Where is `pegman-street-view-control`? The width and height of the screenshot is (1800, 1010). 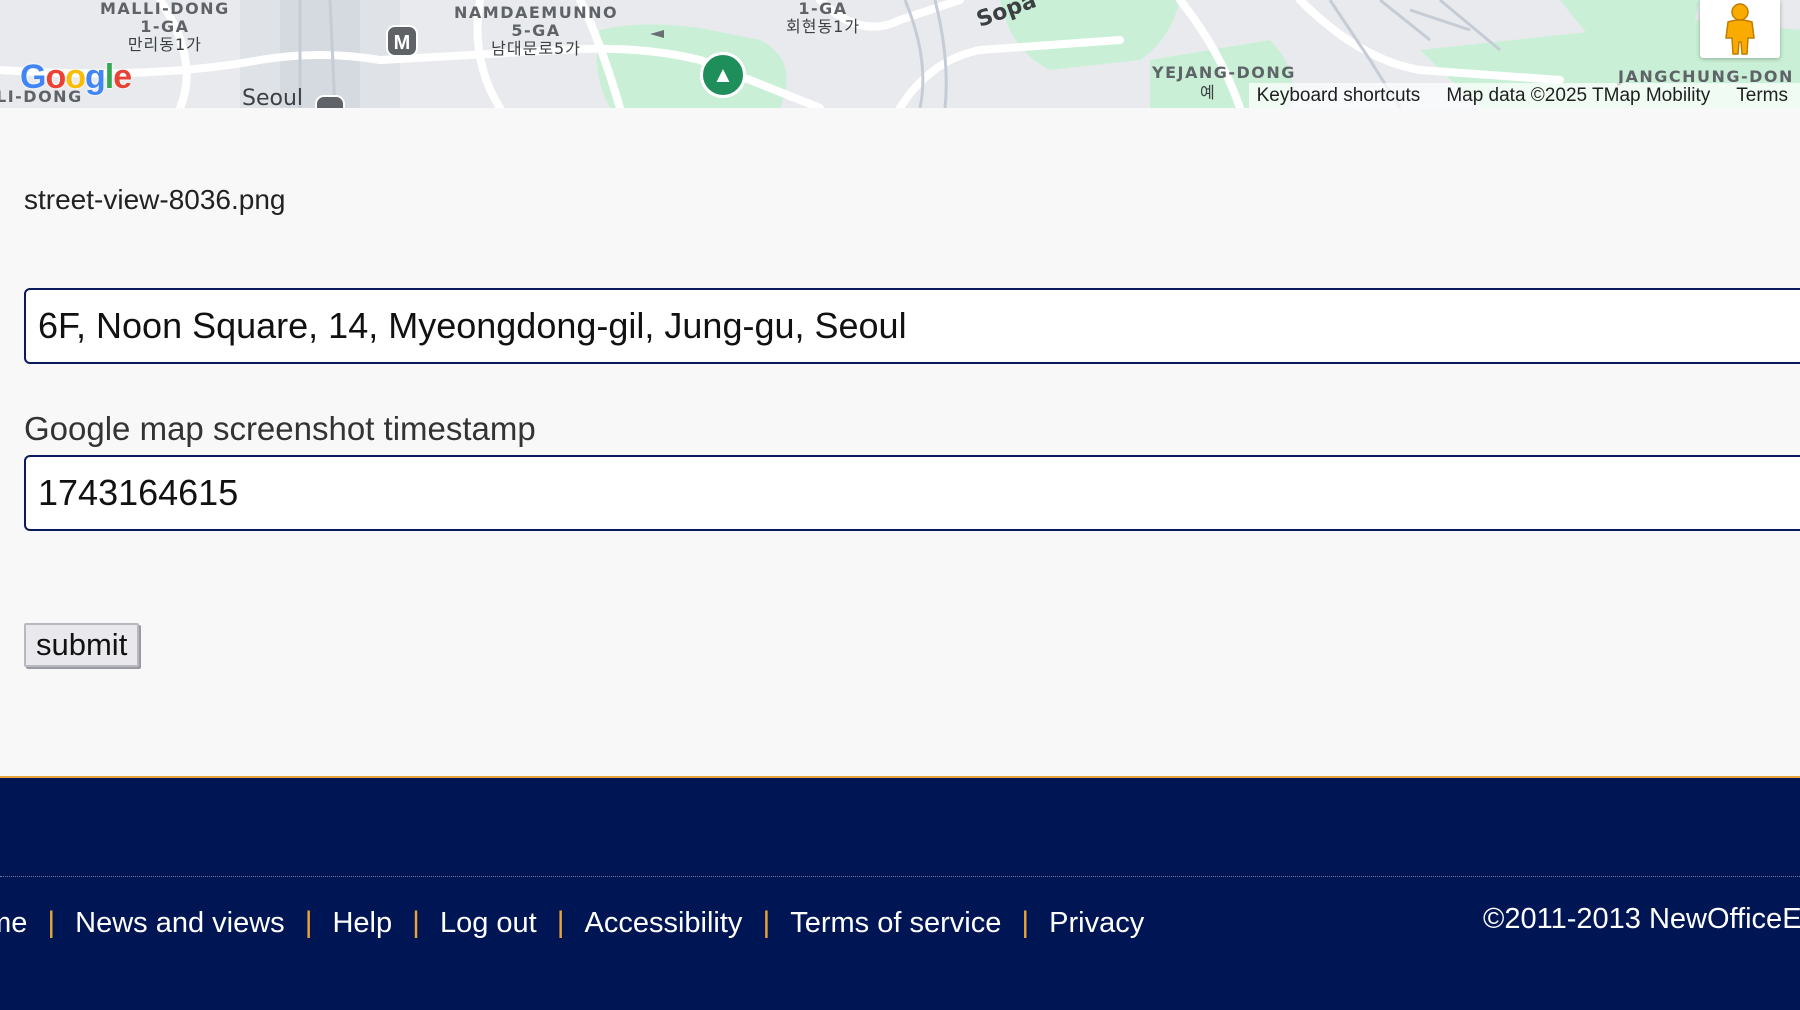 pegman-street-view-control is located at coordinates (1740, 29).